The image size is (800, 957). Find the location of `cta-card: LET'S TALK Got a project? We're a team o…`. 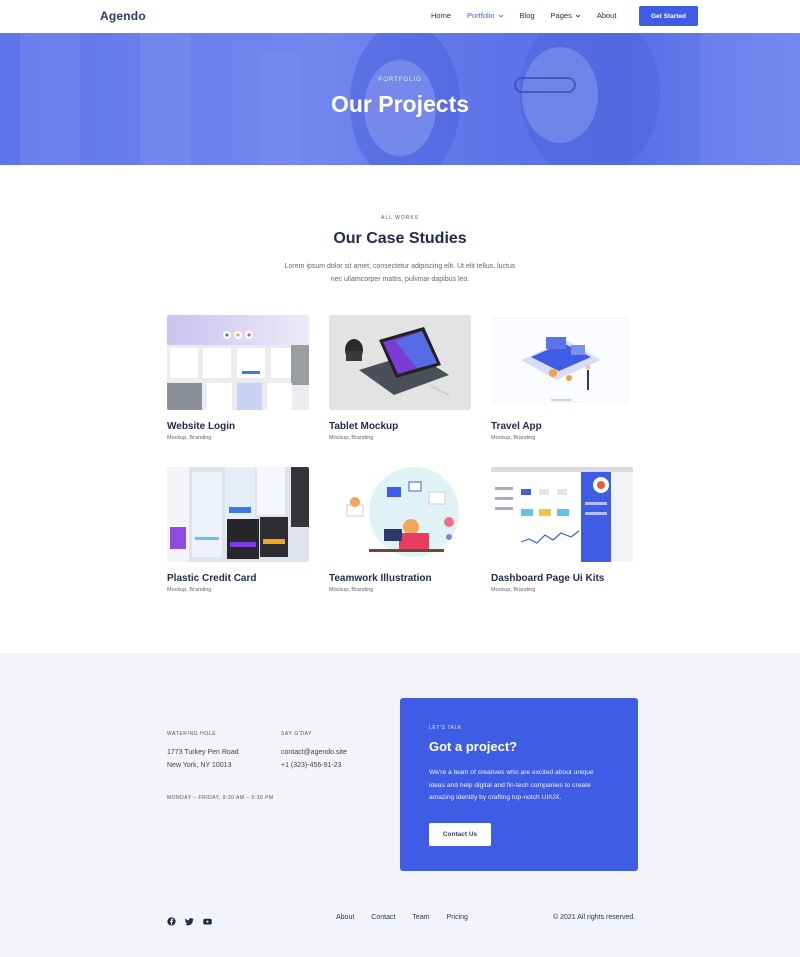

cta-card: LET'S TALK Got a project? We're a team o… is located at coordinates (519, 784).